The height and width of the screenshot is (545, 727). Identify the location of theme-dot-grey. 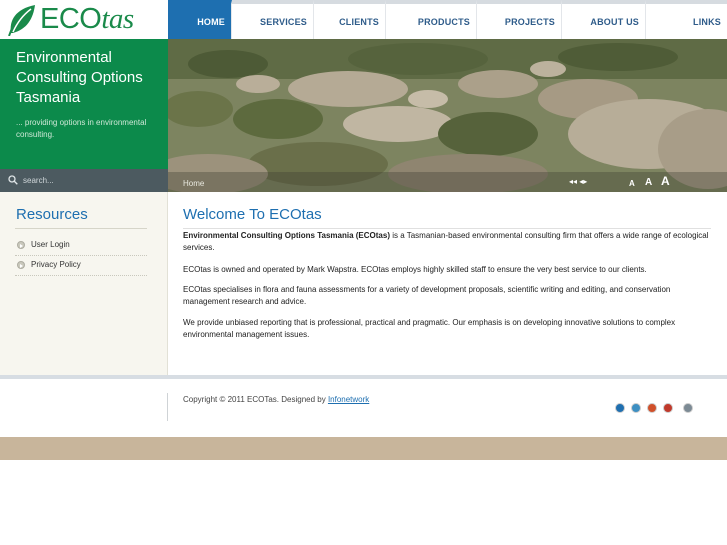
(688, 408).